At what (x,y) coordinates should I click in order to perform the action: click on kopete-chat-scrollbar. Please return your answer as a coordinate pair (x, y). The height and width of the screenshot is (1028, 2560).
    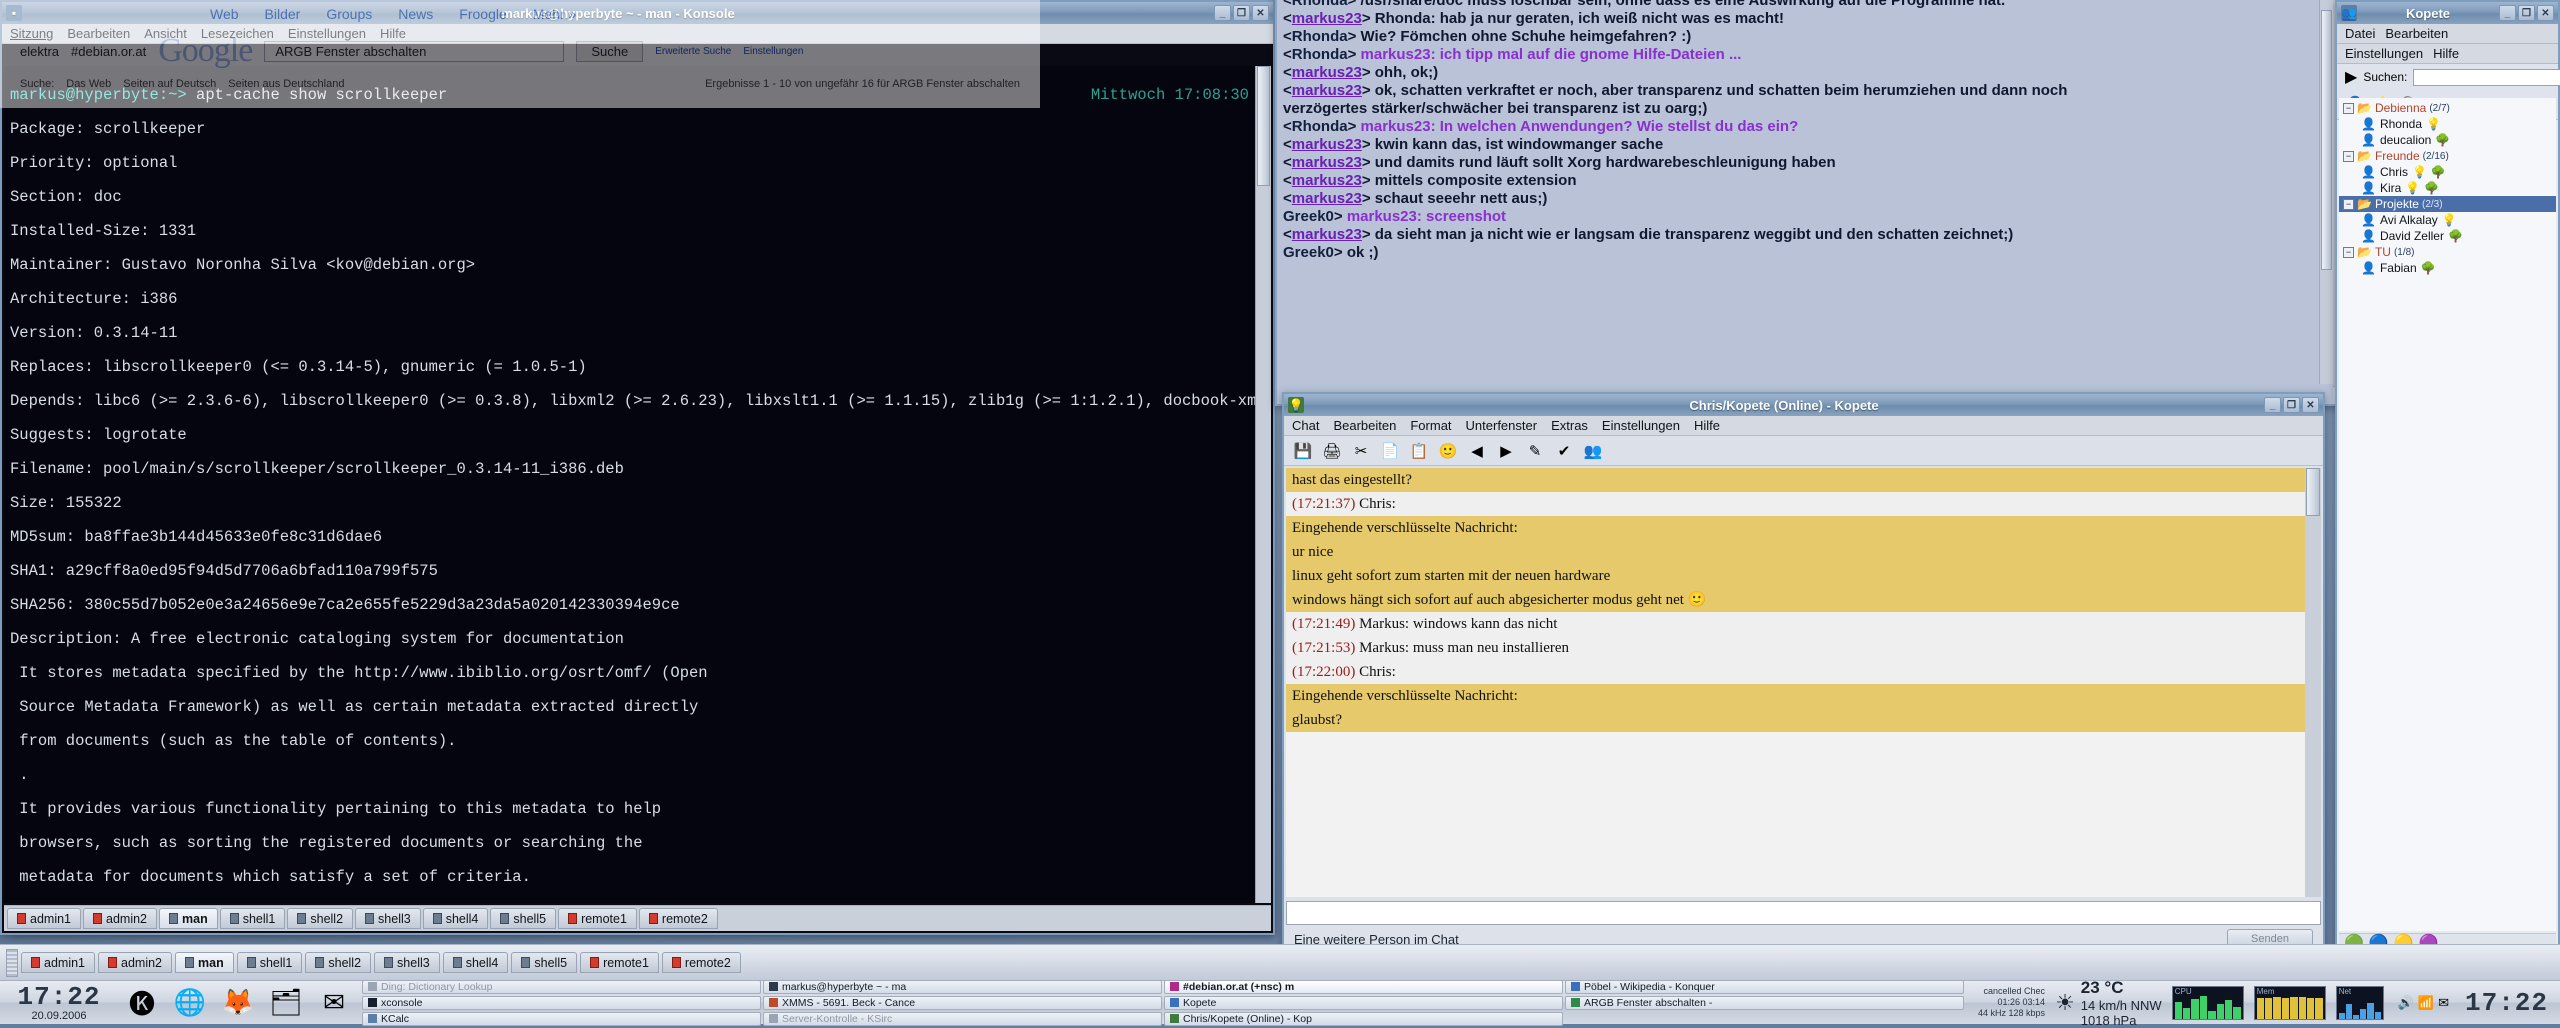
    Looking at the image, I should click on (2313, 682).